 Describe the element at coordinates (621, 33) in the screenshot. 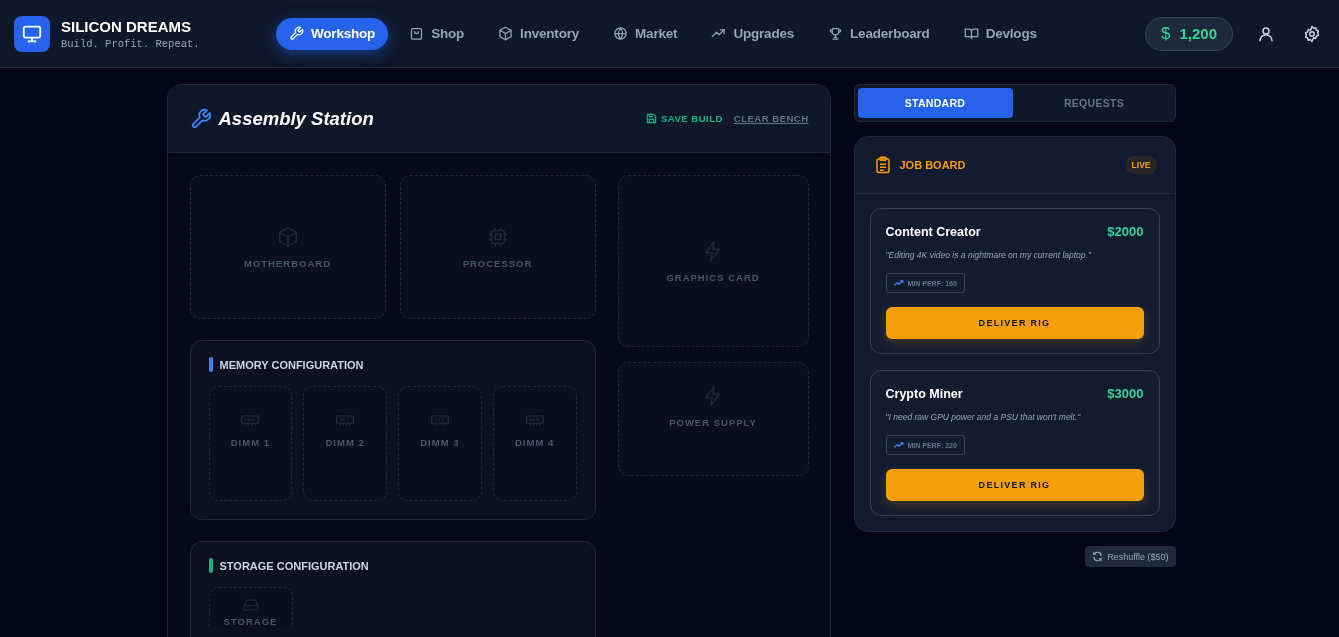

I see `globe-icon` at that location.